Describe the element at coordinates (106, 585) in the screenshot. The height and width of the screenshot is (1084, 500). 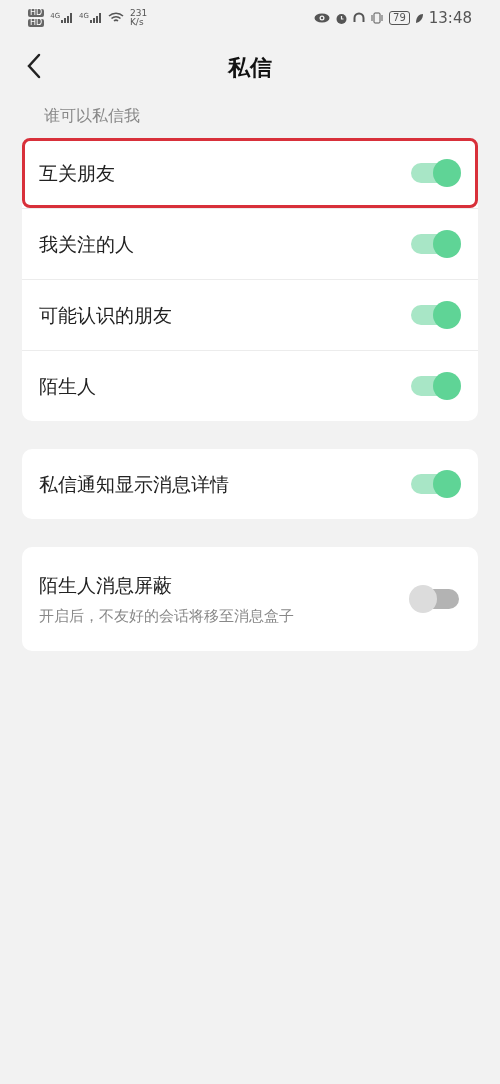
I see `setting-label: 陌生人消息屏蔽` at that location.